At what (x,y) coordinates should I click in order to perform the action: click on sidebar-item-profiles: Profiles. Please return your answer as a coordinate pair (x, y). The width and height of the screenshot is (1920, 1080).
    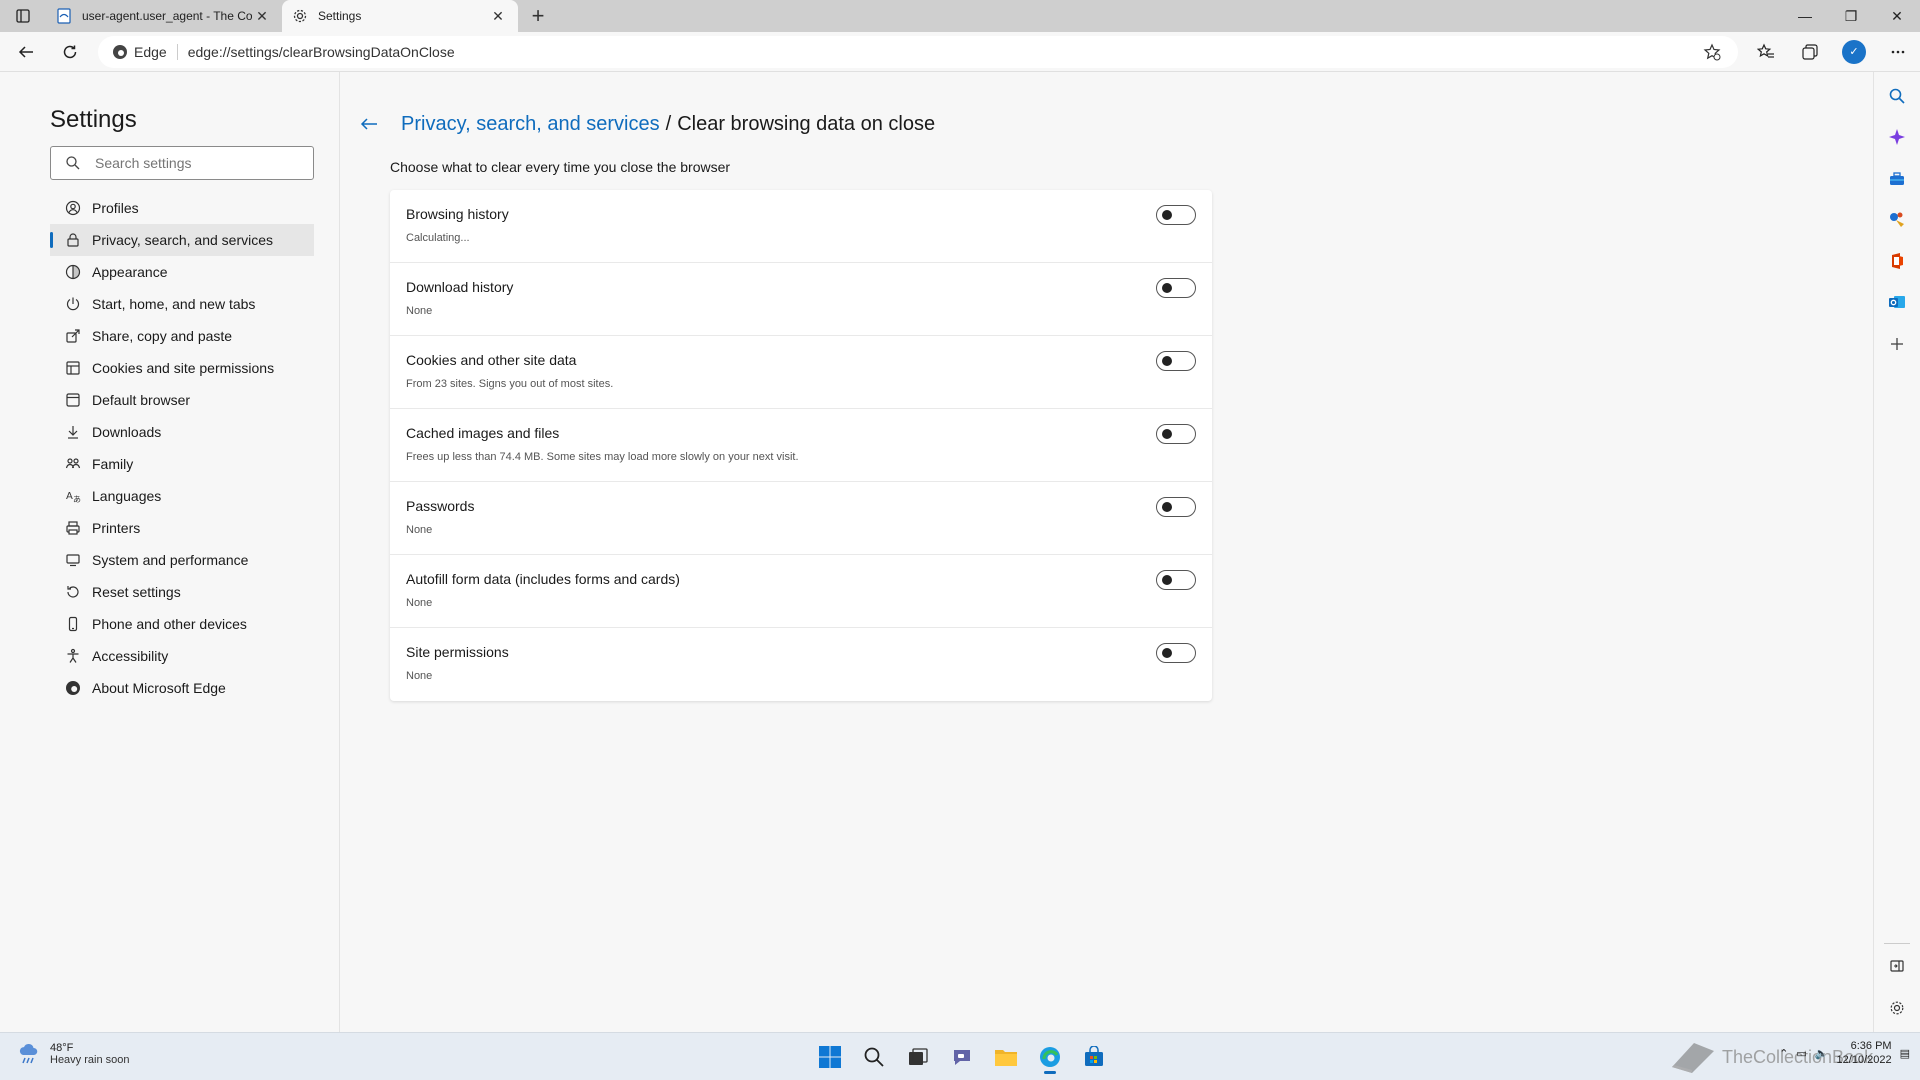
    Looking at the image, I should click on (182, 208).